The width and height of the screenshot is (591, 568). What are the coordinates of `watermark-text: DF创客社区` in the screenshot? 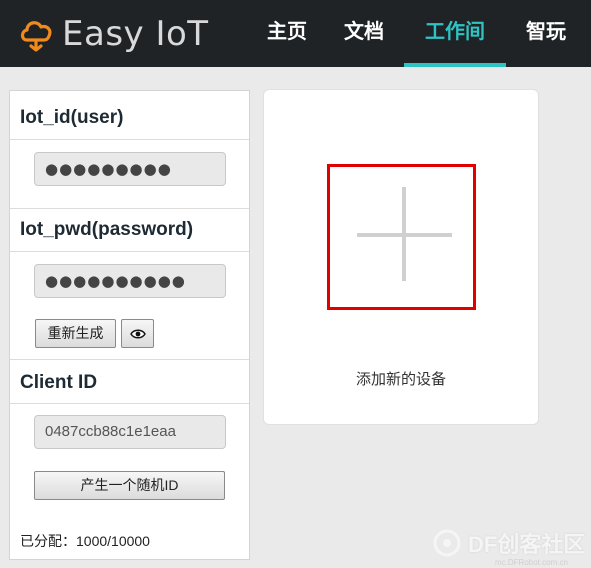 It's located at (527, 544).